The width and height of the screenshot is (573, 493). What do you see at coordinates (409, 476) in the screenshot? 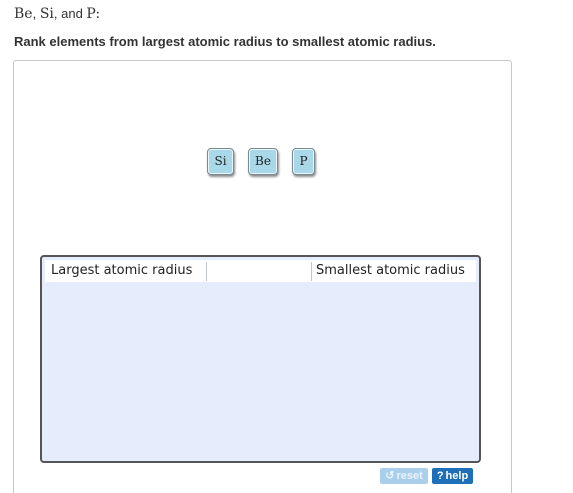
I see `reset-label: reset` at bounding box center [409, 476].